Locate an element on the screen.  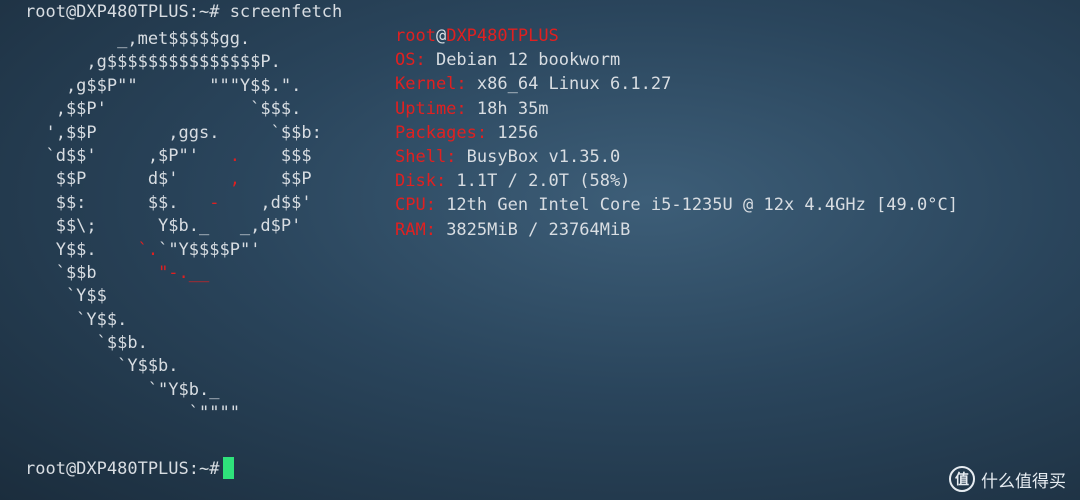
shell-prompt: root@DXP480TPLUS:~# is located at coordinates (122, 469).